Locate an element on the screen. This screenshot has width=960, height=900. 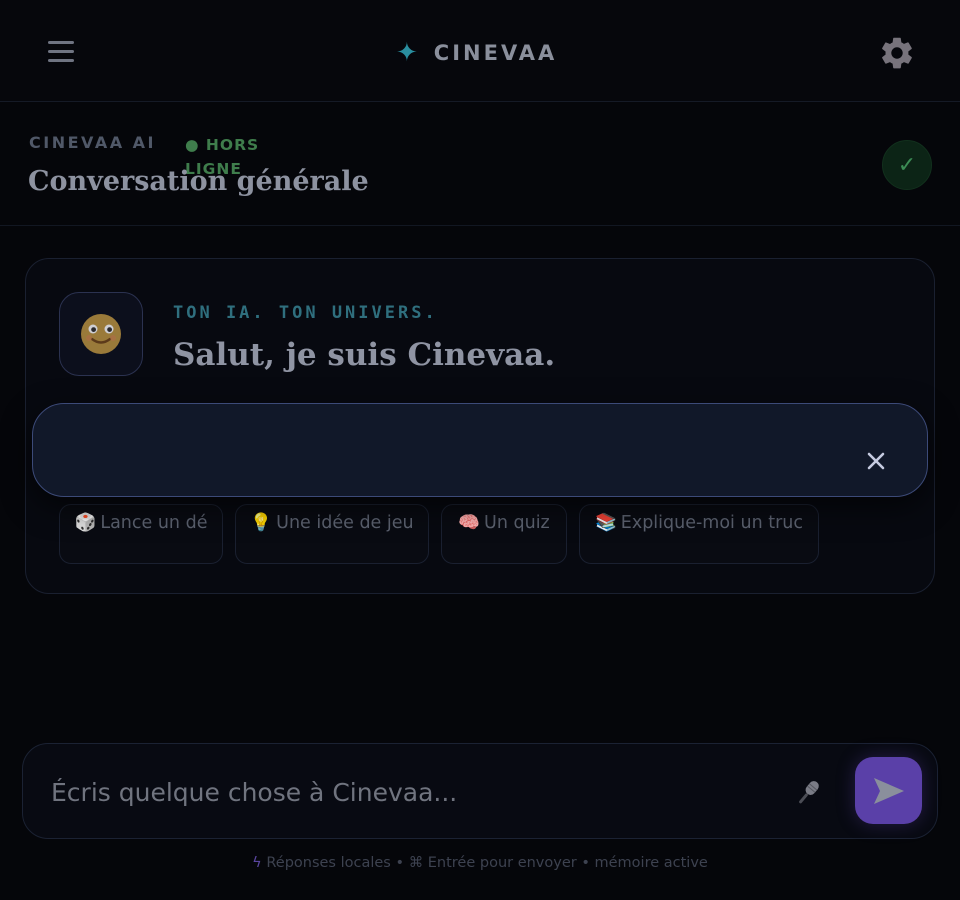
smiley-icon is located at coordinates (101, 334).